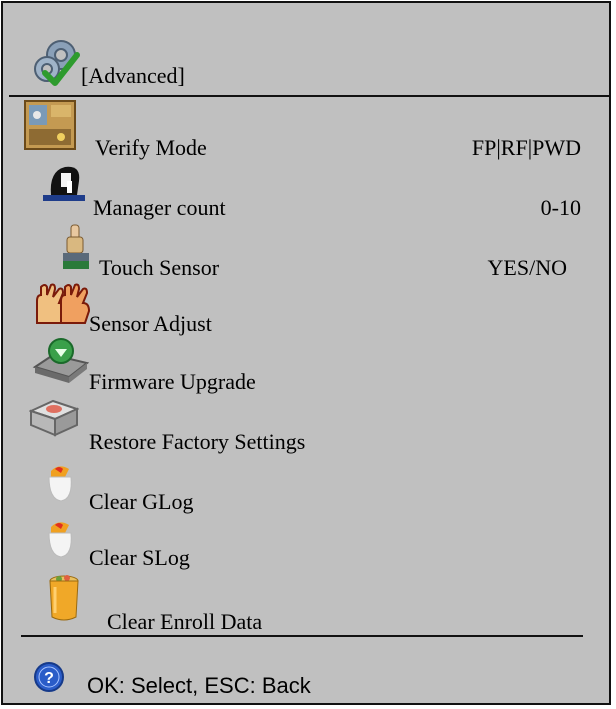 The height and width of the screenshot is (709, 616). I want to click on header-divider, so click(309, 96).